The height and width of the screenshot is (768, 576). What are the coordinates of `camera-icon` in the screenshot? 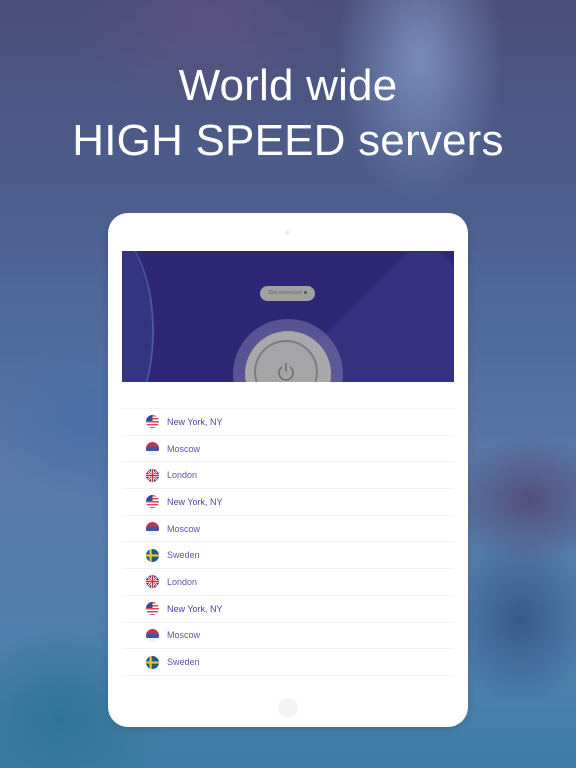 It's located at (287, 232).